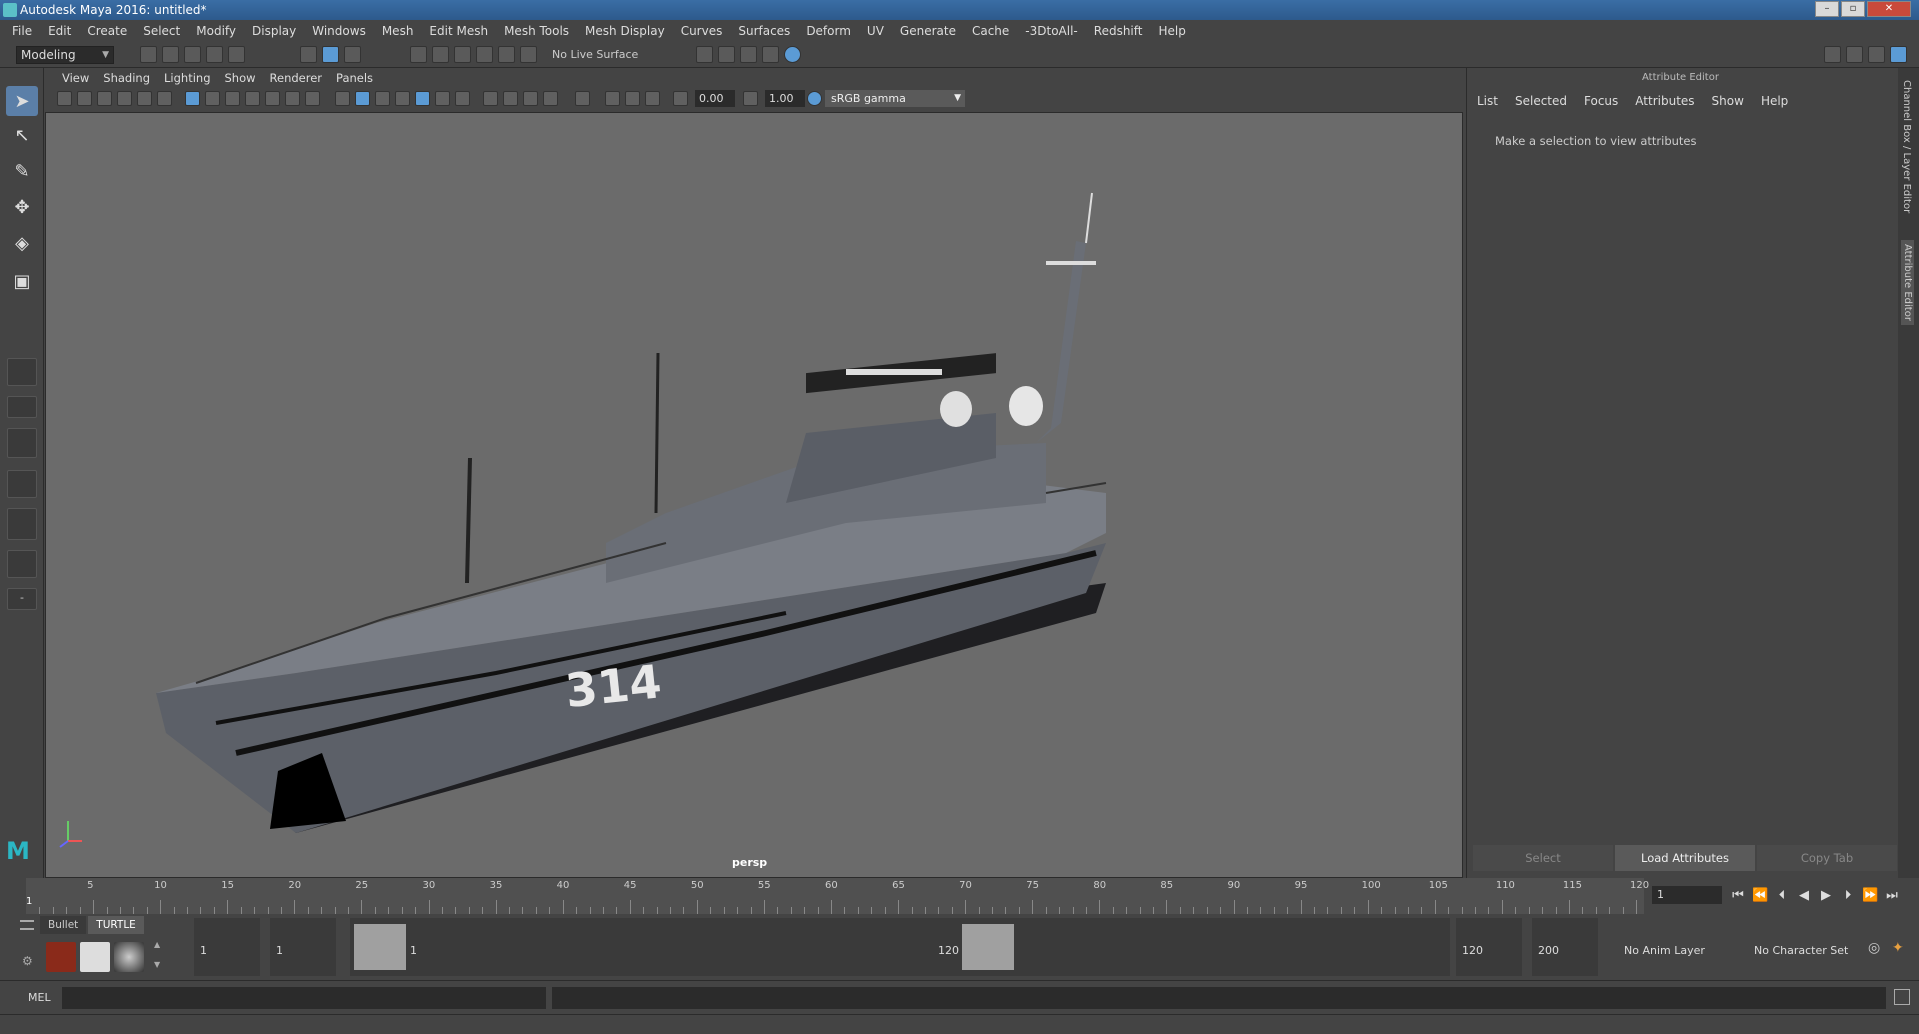 The image size is (1919, 1034). Describe the element at coordinates (1779, 101) in the screenshot. I see `ae-menu-help: Help` at that location.